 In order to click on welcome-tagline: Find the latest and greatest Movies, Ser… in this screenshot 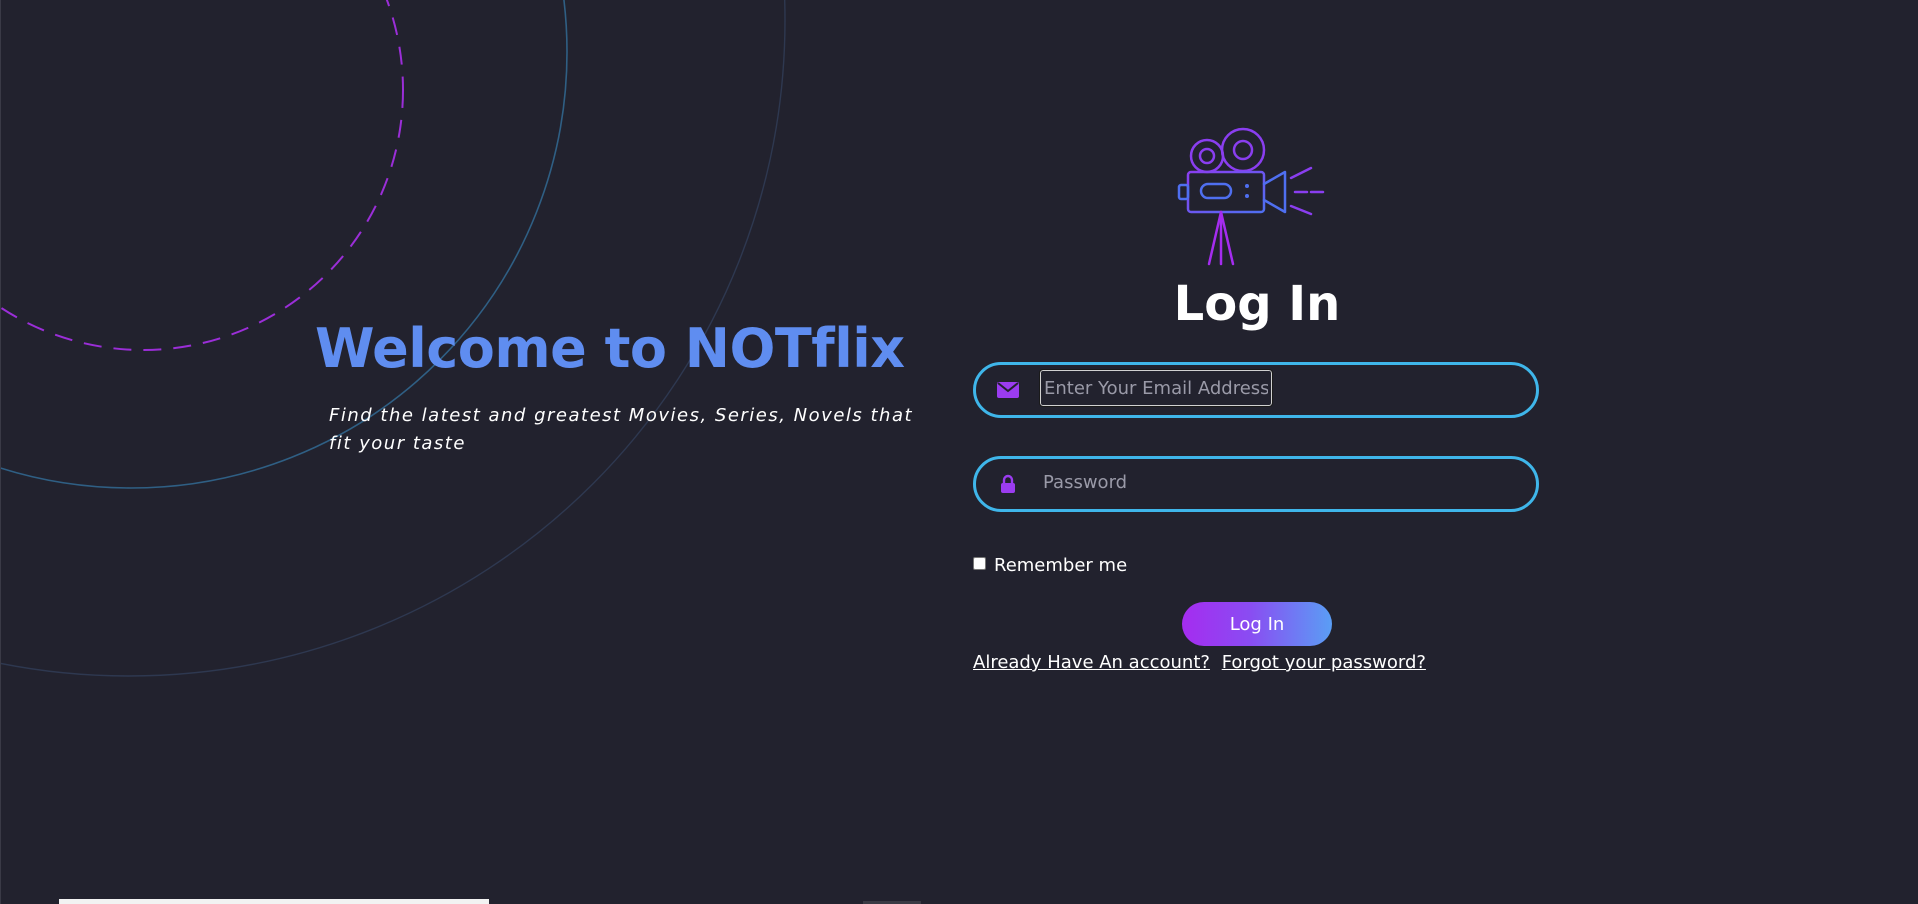, I will do `click(621, 429)`.